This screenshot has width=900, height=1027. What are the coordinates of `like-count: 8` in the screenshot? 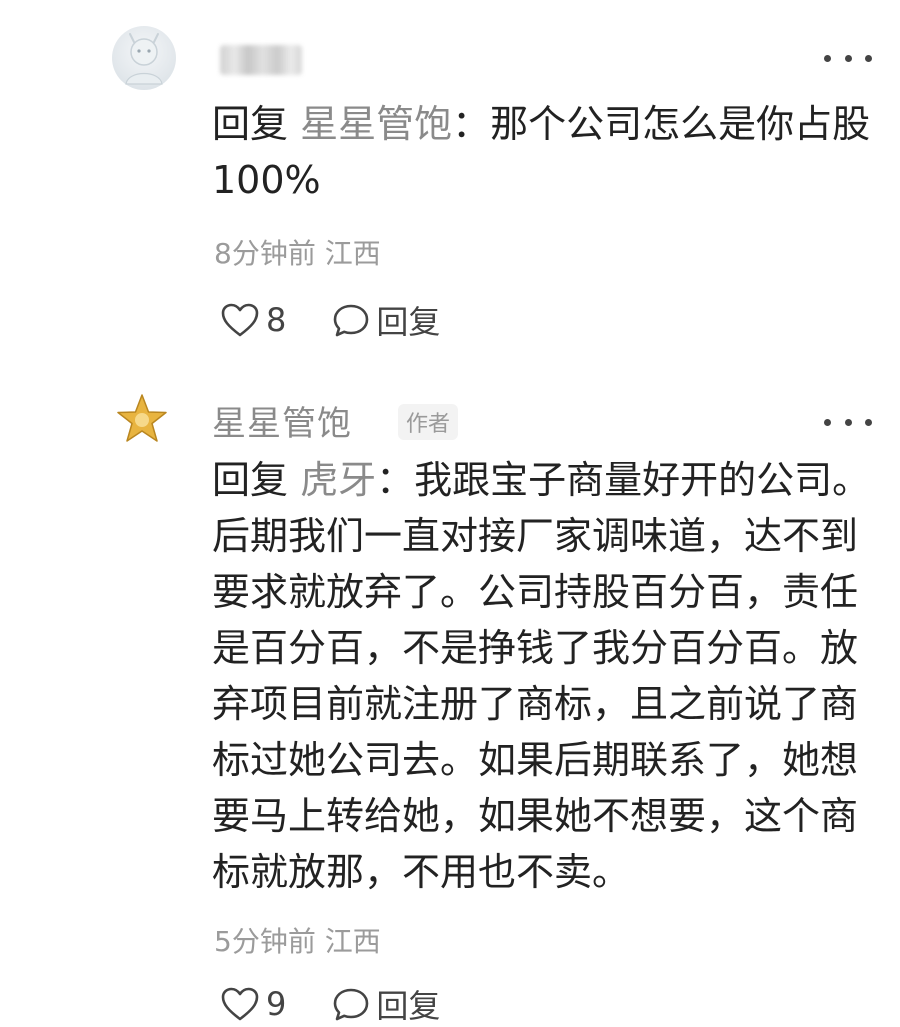 It's located at (276, 320).